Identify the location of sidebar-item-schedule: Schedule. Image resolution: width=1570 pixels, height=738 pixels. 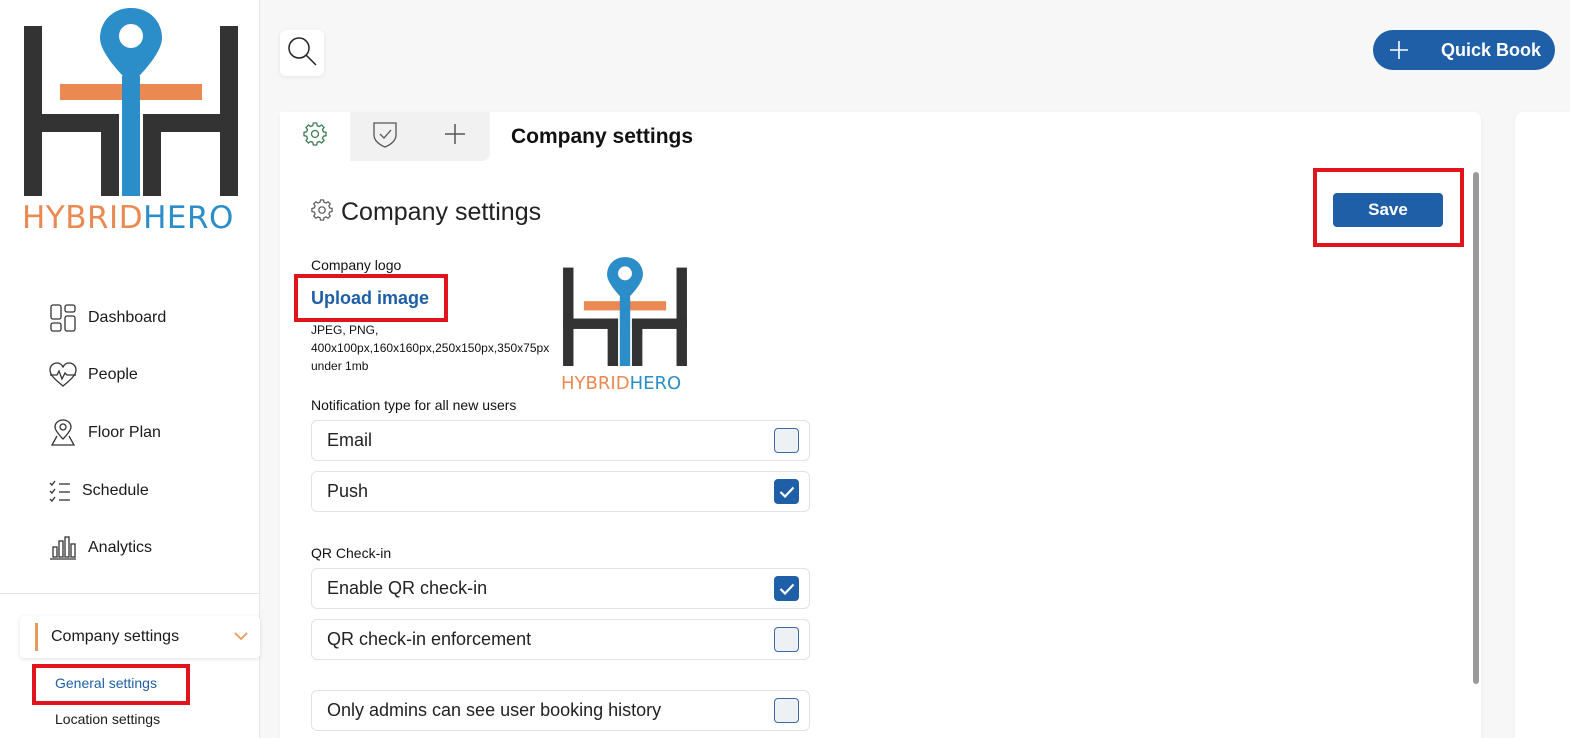
(98, 491).